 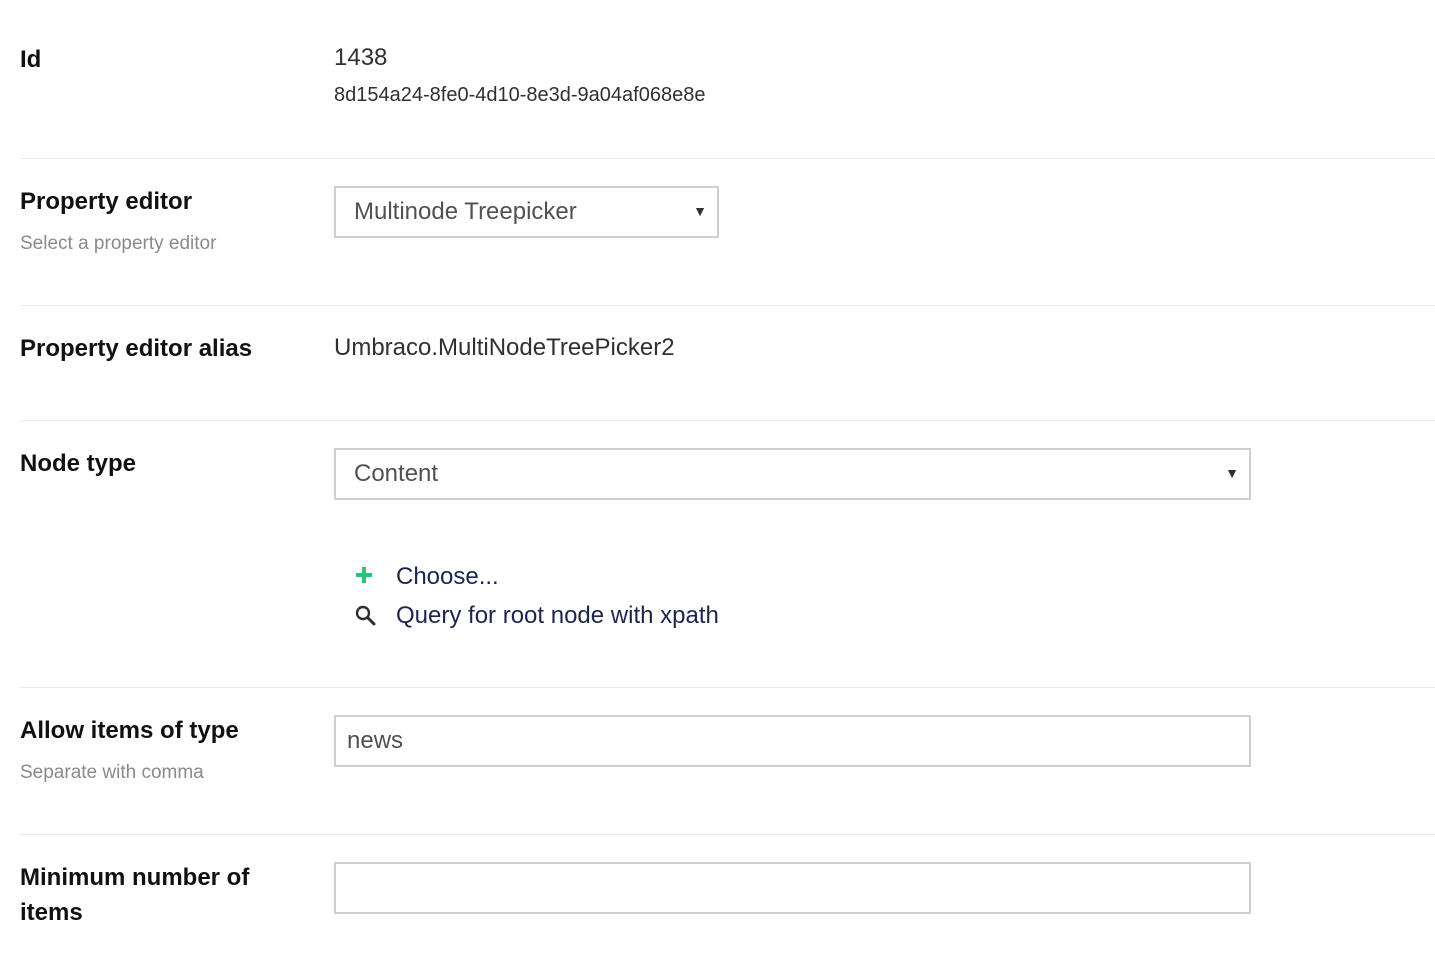 What do you see at coordinates (112, 772) in the screenshot?
I see `allow-items-description: Separate with comma` at bounding box center [112, 772].